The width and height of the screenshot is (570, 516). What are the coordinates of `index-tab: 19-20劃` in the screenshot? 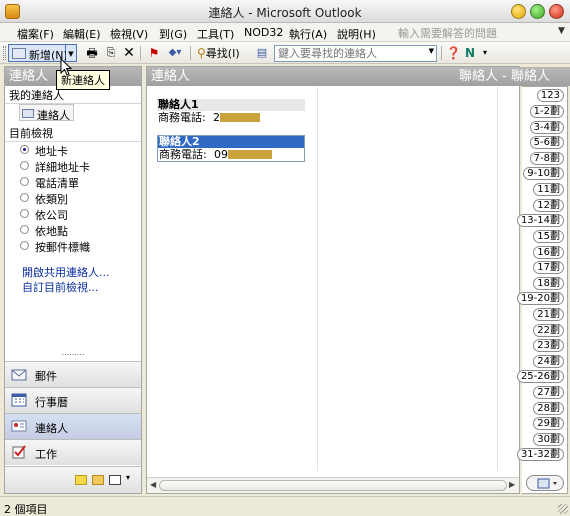 It's located at (540, 298).